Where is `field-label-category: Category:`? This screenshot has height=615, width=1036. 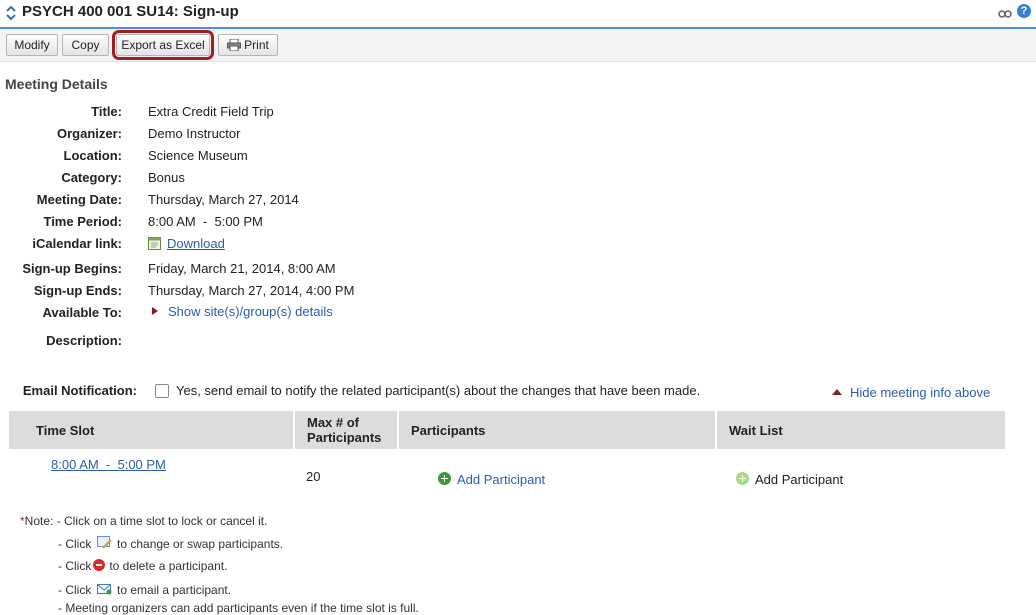
field-label-category: Category: is located at coordinates (91, 177).